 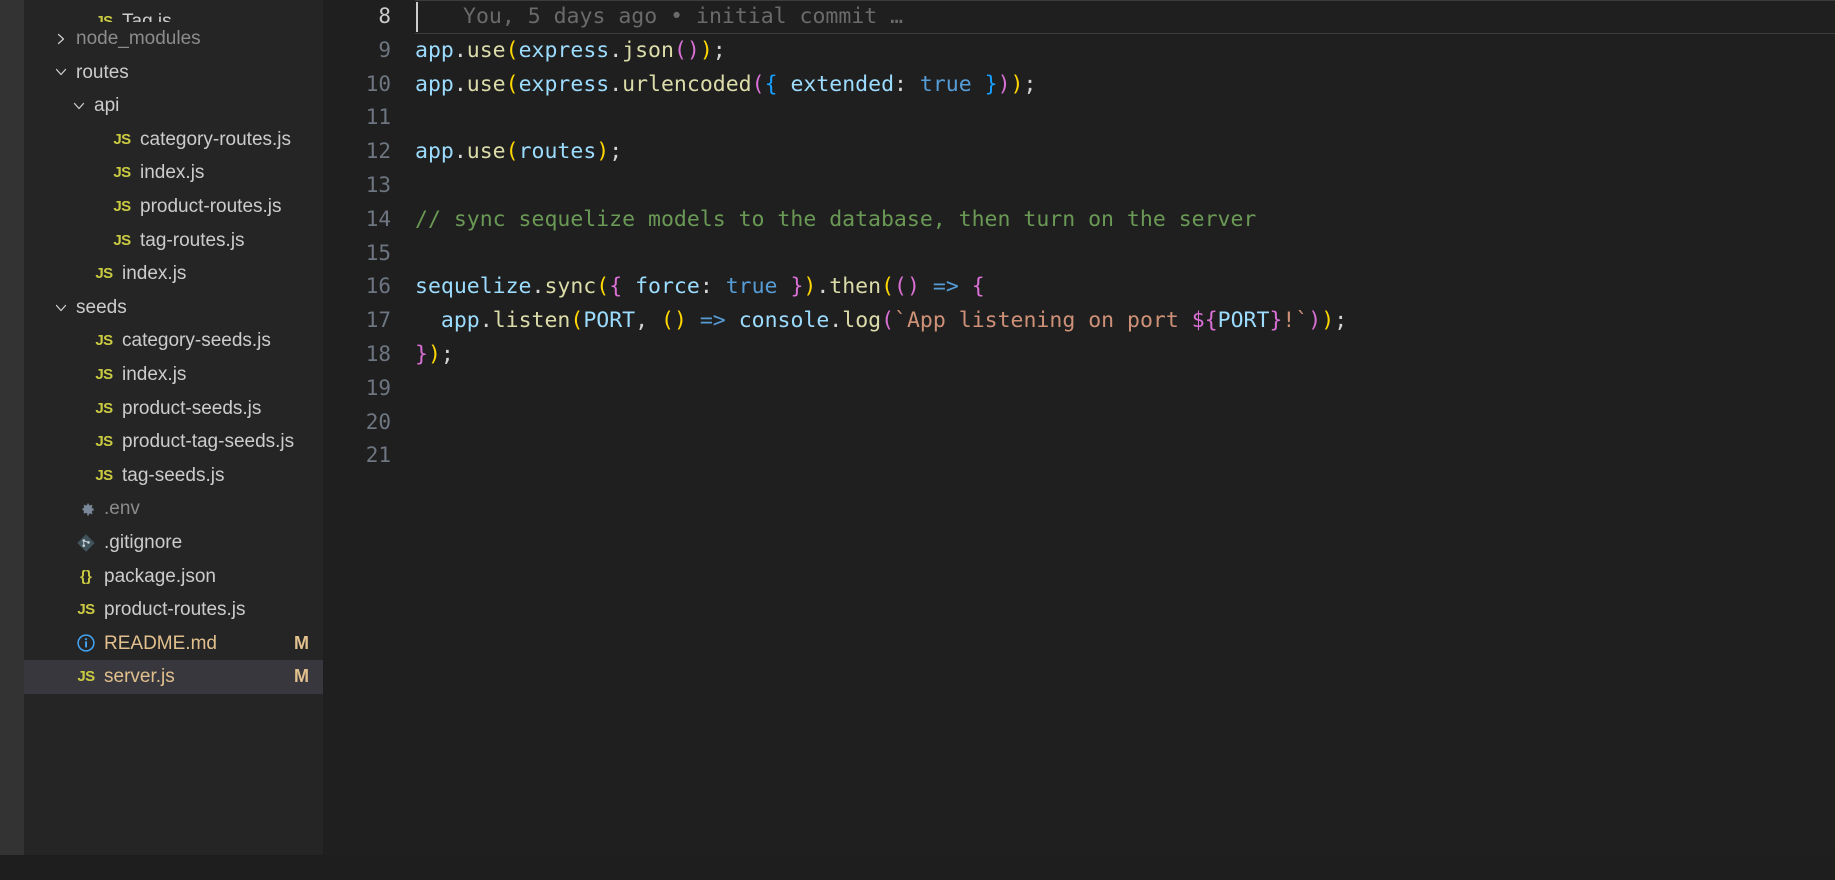 What do you see at coordinates (173, 241) in the screenshot?
I see `file-tree-item: JS tag-routes.js` at bounding box center [173, 241].